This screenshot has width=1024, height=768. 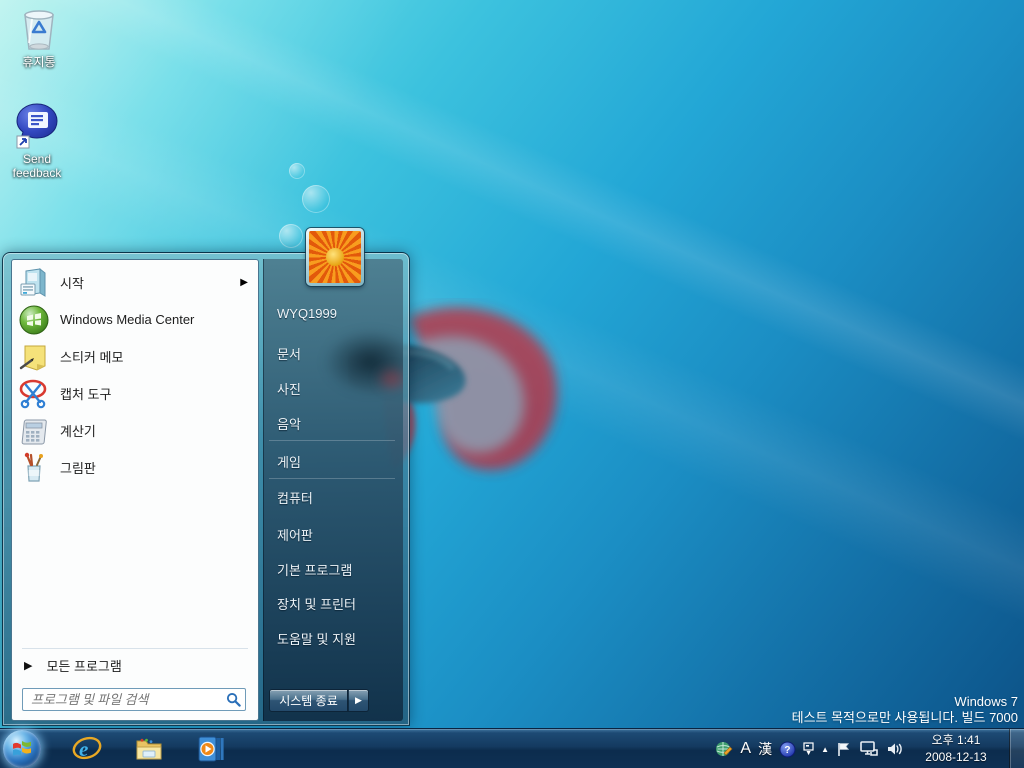 What do you see at coordinates (765, 749) in the screenshot?
I see `ime-hanja-indicator: 漢` at bounding box center [765, 749].